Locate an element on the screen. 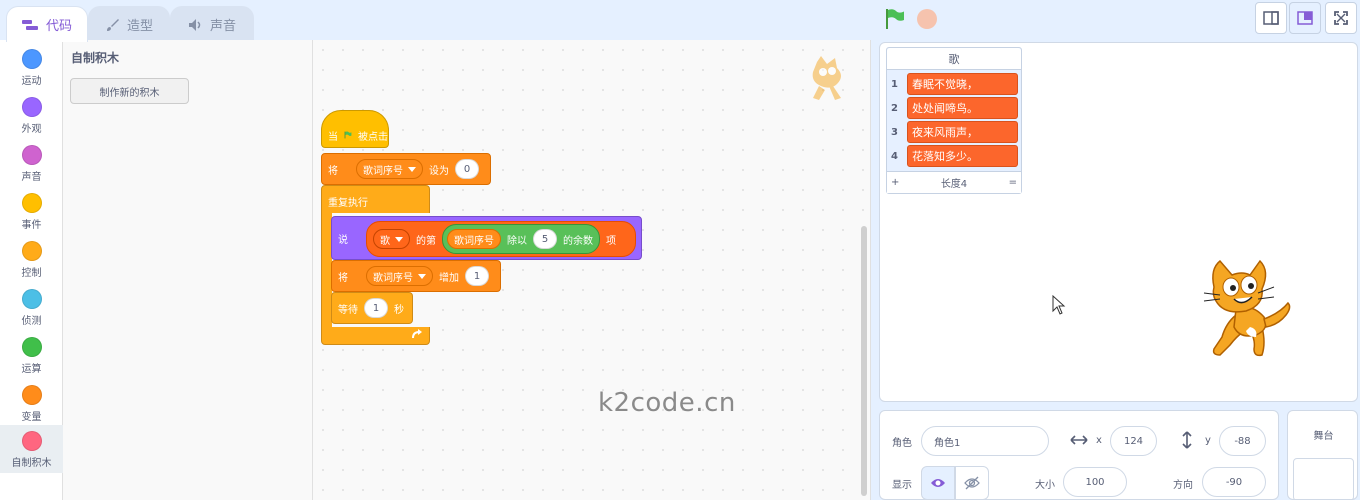 The width and height of the screenshot is (1360, 500). say-block: 说 歌 的第 歌词序号 除以 5 的余数 项 is located at coordinates (486, 238).